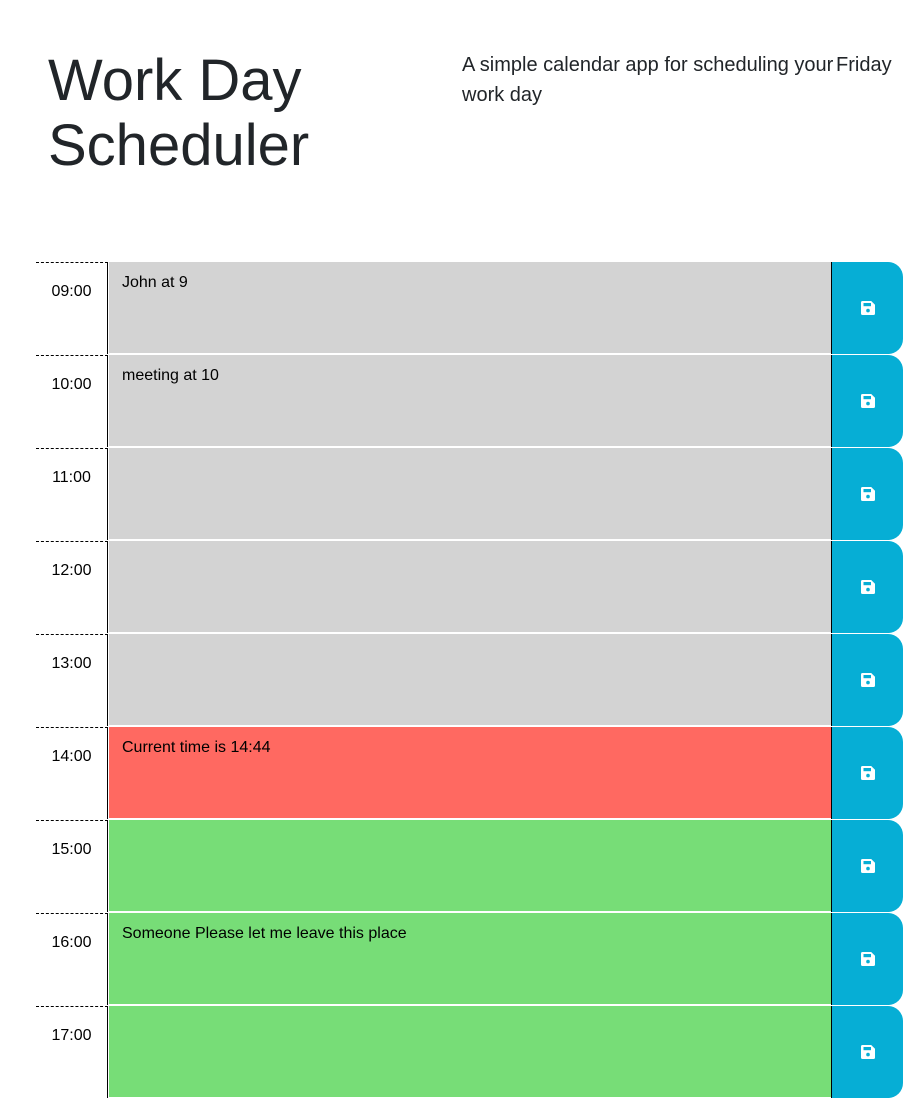 Image resolution: width=922 pixels, height=1099 pixels. Describe the element at coordinates (72, 959) in the screenshot. I see `hour-label: 16:00` at that location.